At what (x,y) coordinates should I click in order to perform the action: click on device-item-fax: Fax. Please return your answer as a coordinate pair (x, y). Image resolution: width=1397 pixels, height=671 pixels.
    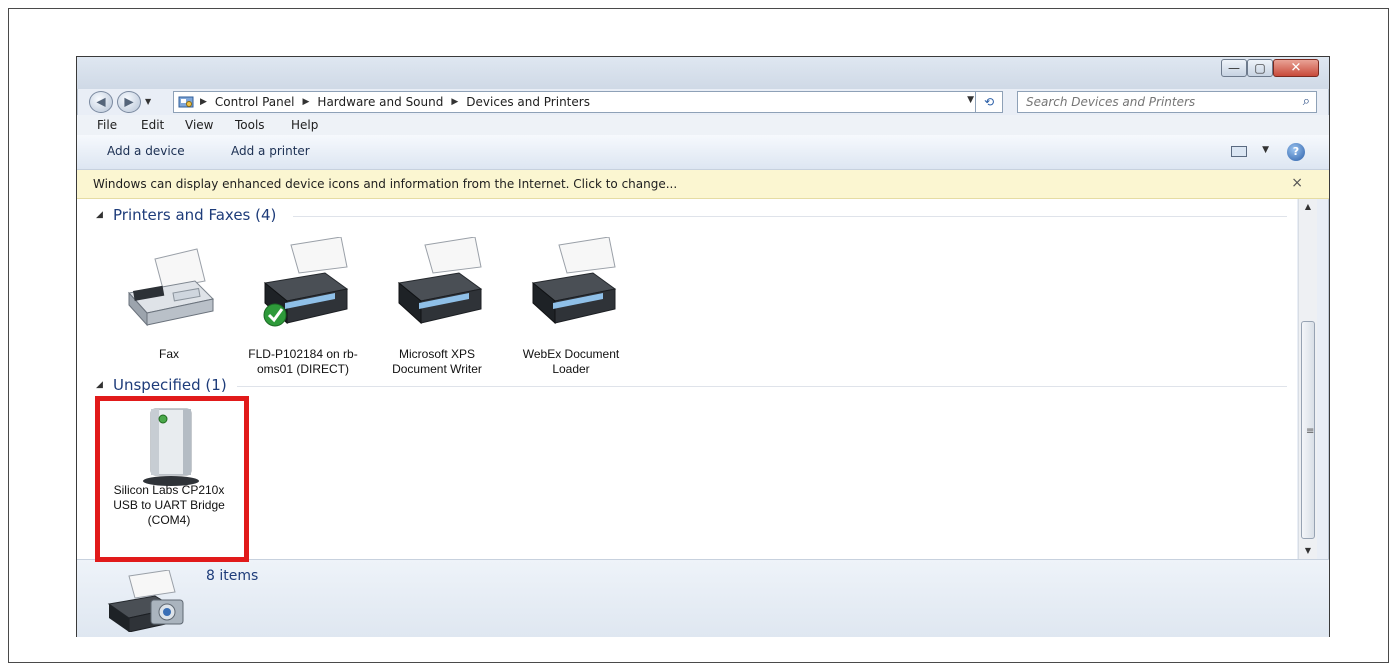
    Looking at the image, I should click on (169, 302).